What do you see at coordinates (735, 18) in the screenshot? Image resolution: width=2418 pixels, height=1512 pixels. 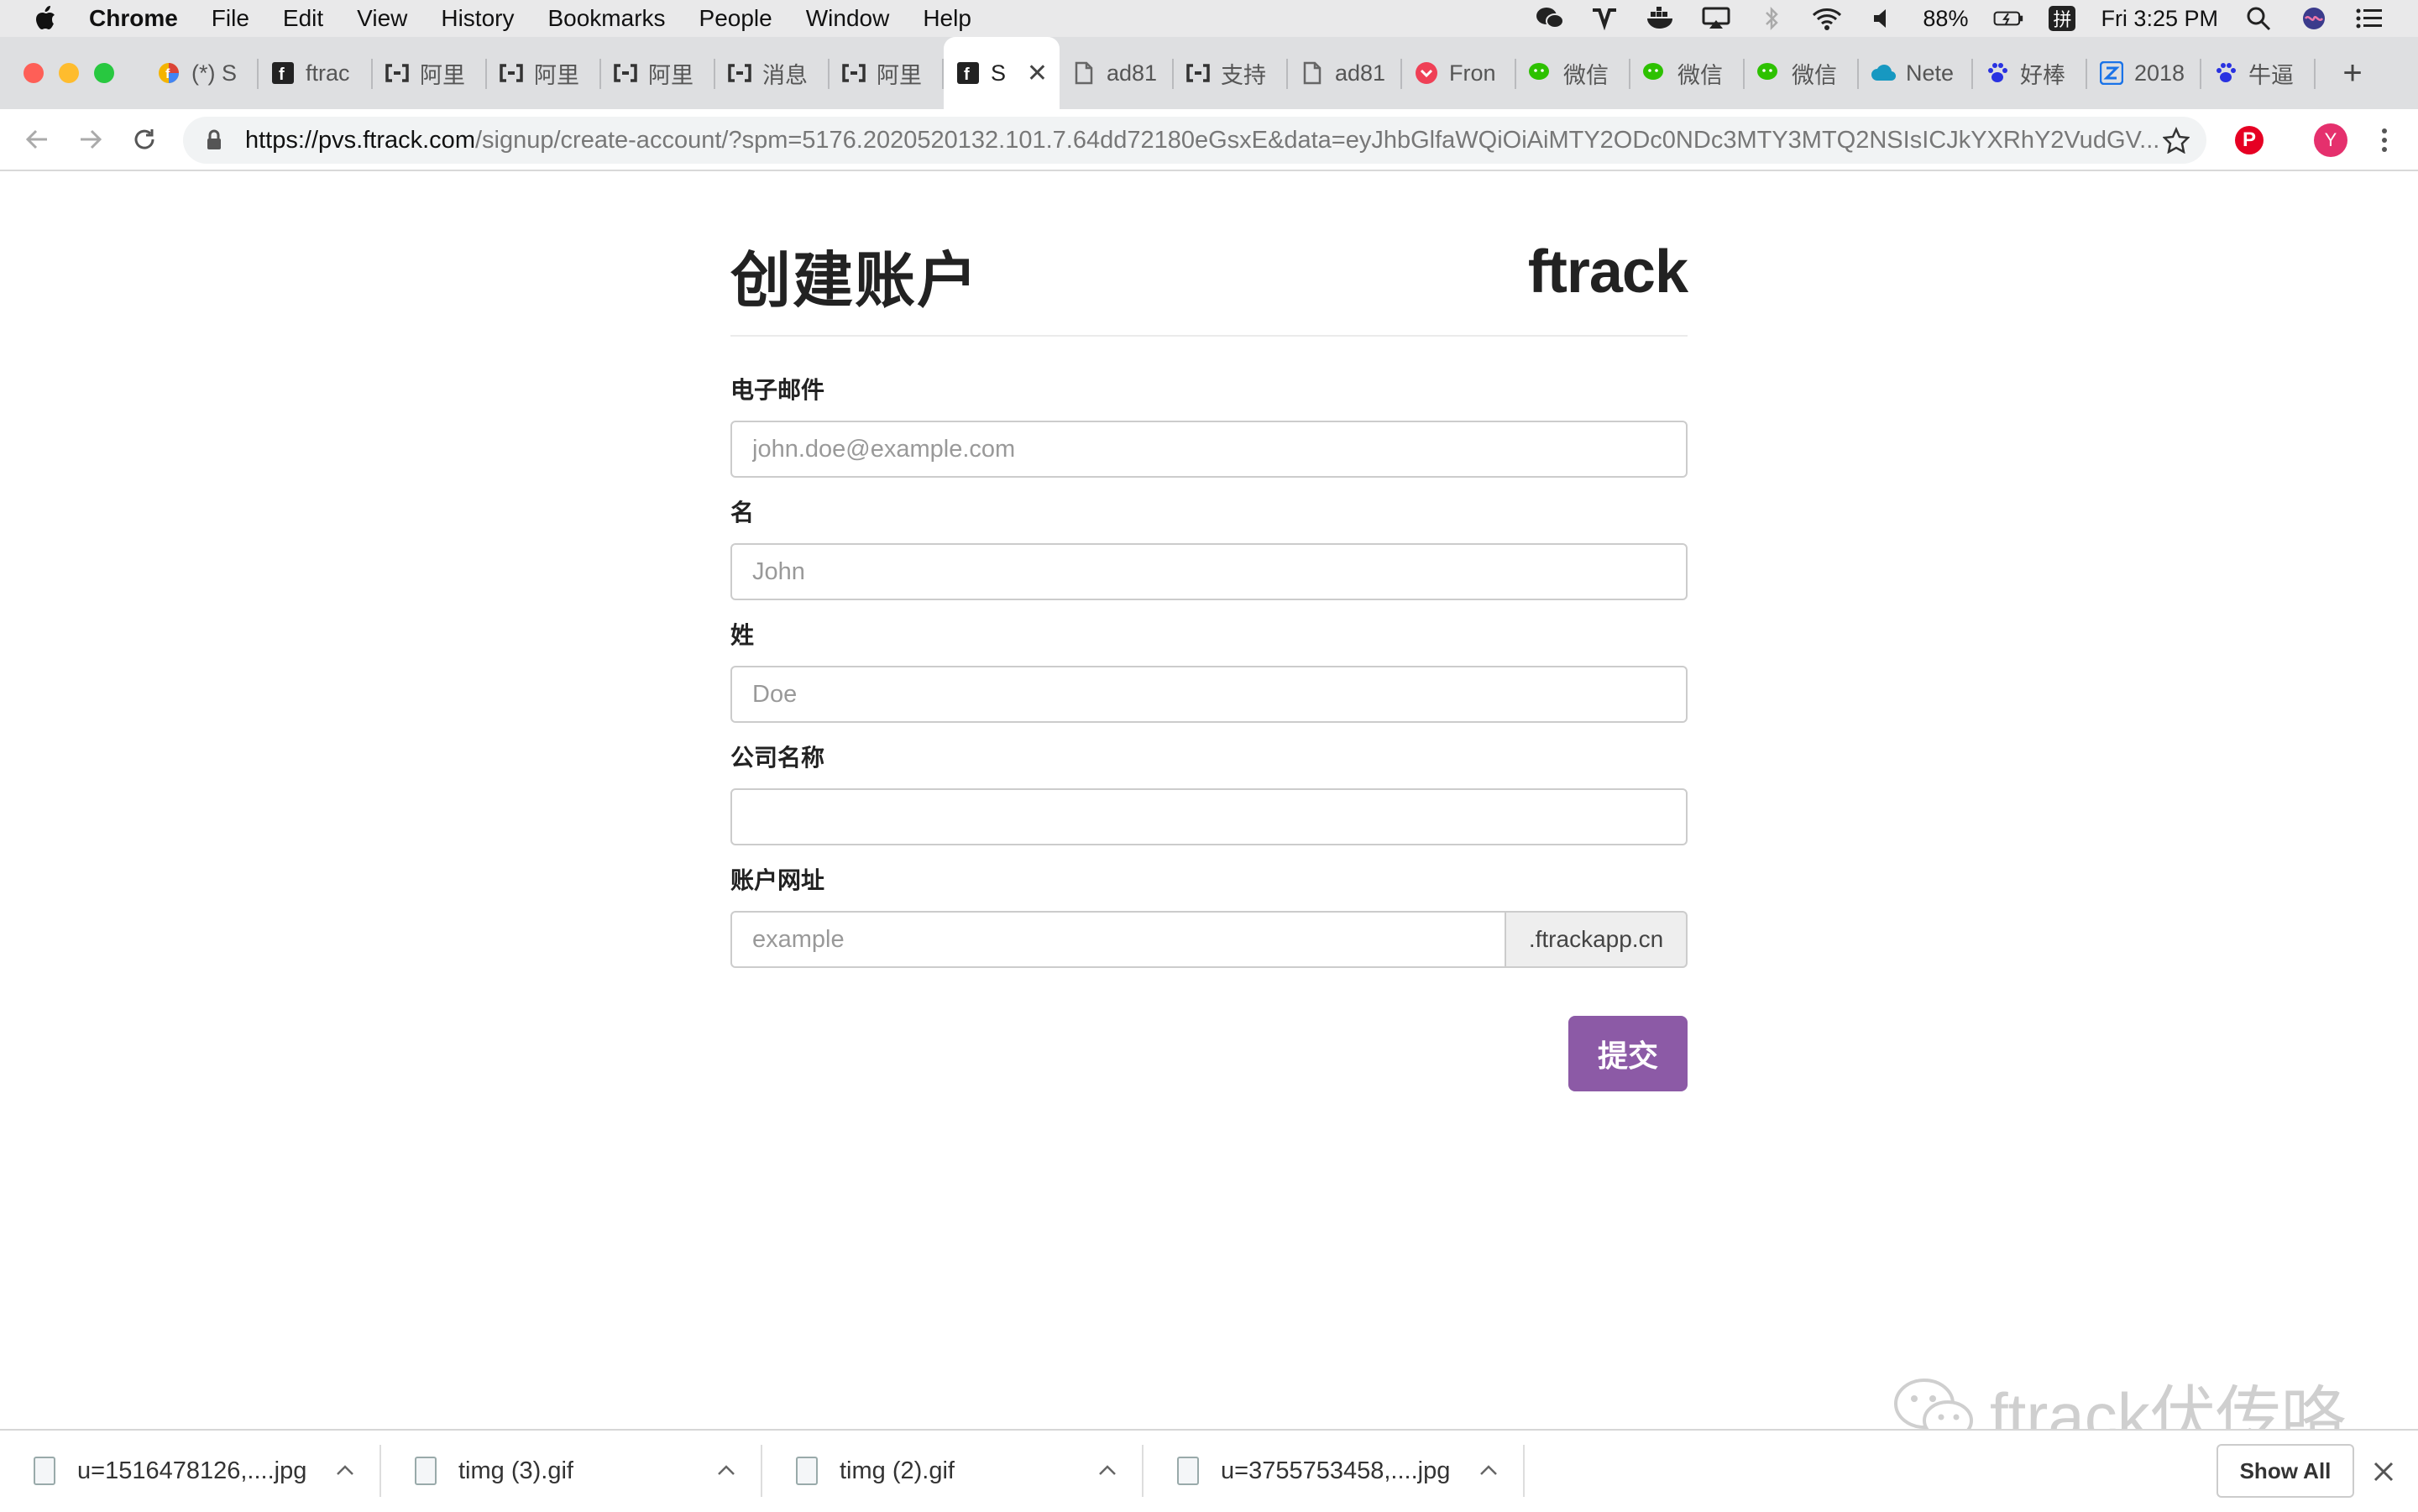 I see `menu-people: People` at bounding box center [735, 18].